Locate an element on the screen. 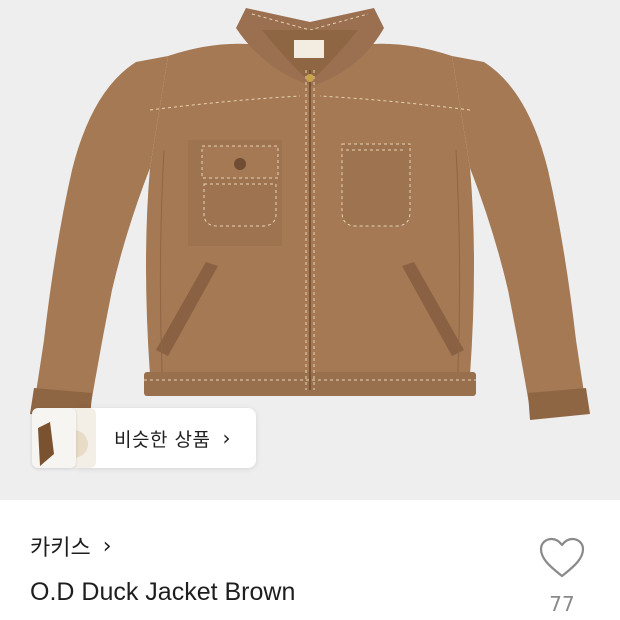  product-title: O.D Duck Jacket Brown is located at coordinates (163, 592).